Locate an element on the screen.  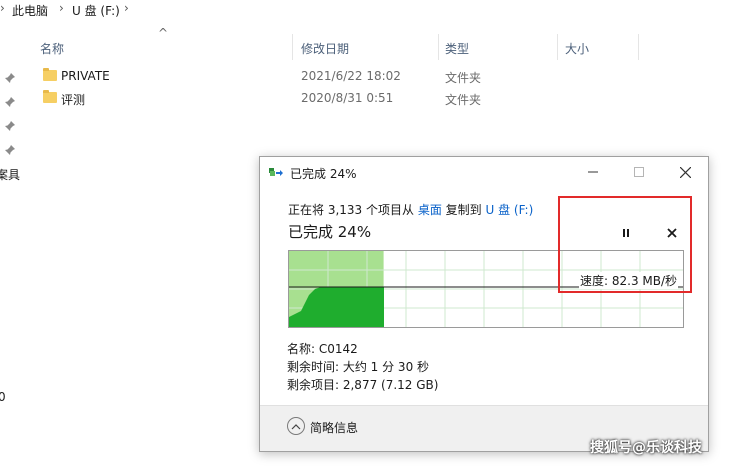
minimize-icon is located at coordinates (593, 172).